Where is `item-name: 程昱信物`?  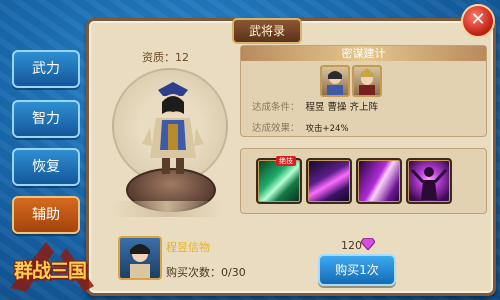 item-name: 程昱信物 is located at coordinates (188, 247).